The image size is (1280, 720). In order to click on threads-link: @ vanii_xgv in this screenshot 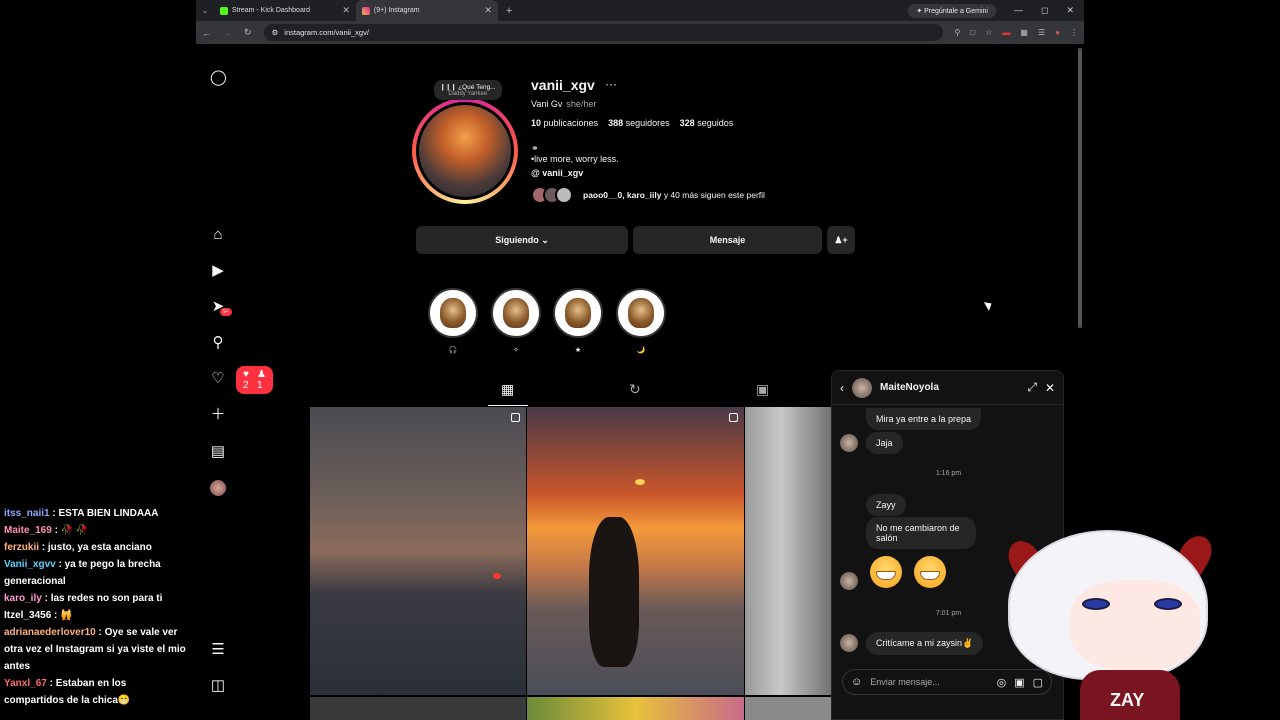, I will do `click(557, 173)`.